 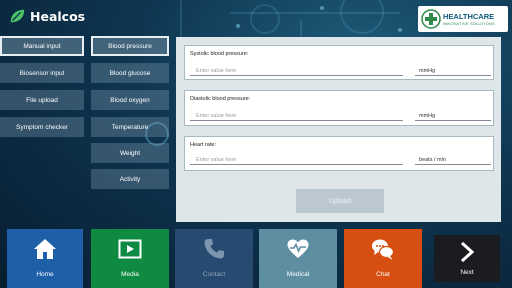 I want to click on menu-file-upload: File upload, so click(x=42, y=100).